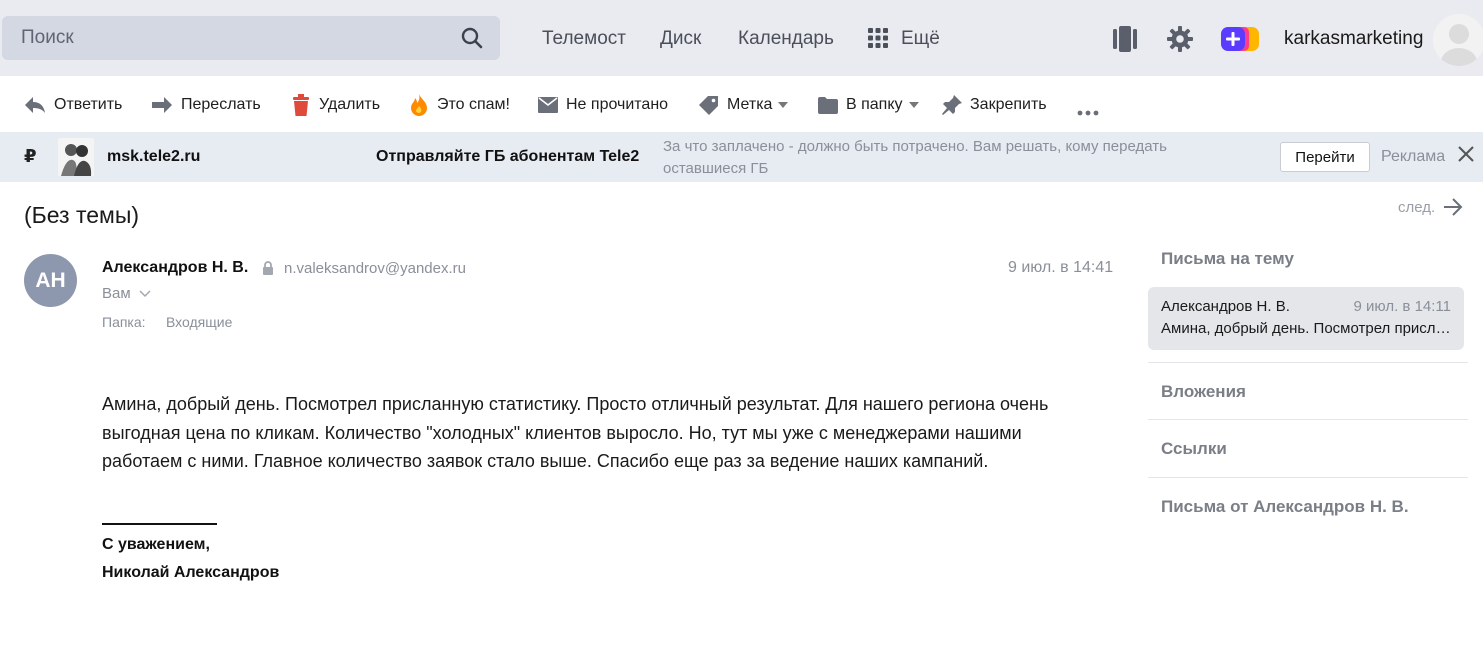  I want to click on search-input: Поиск, so click(251, 38).